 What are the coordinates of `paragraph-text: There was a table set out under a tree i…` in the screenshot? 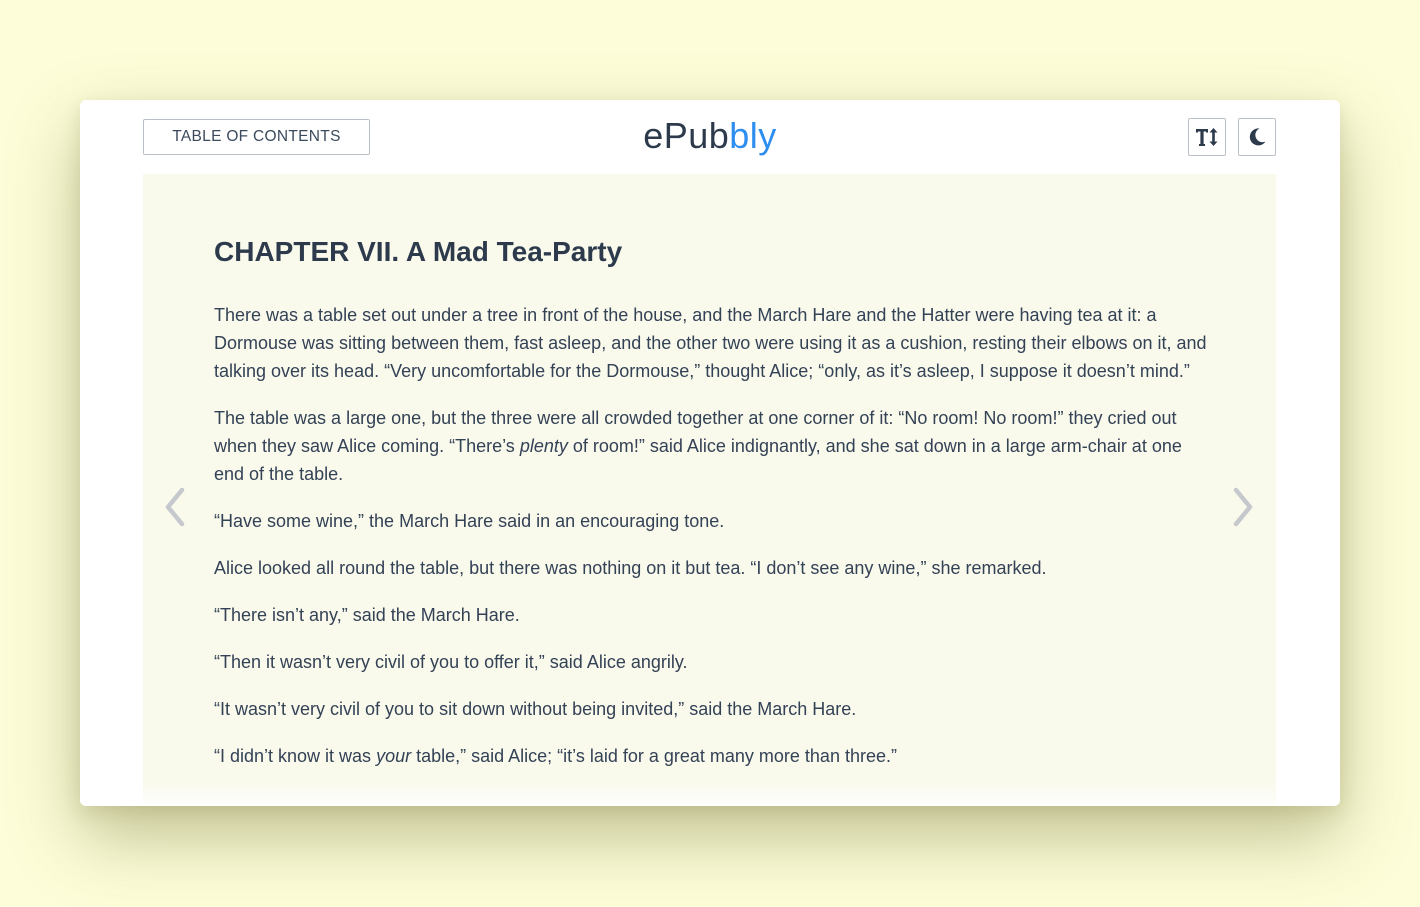 It's located at (710, 343).